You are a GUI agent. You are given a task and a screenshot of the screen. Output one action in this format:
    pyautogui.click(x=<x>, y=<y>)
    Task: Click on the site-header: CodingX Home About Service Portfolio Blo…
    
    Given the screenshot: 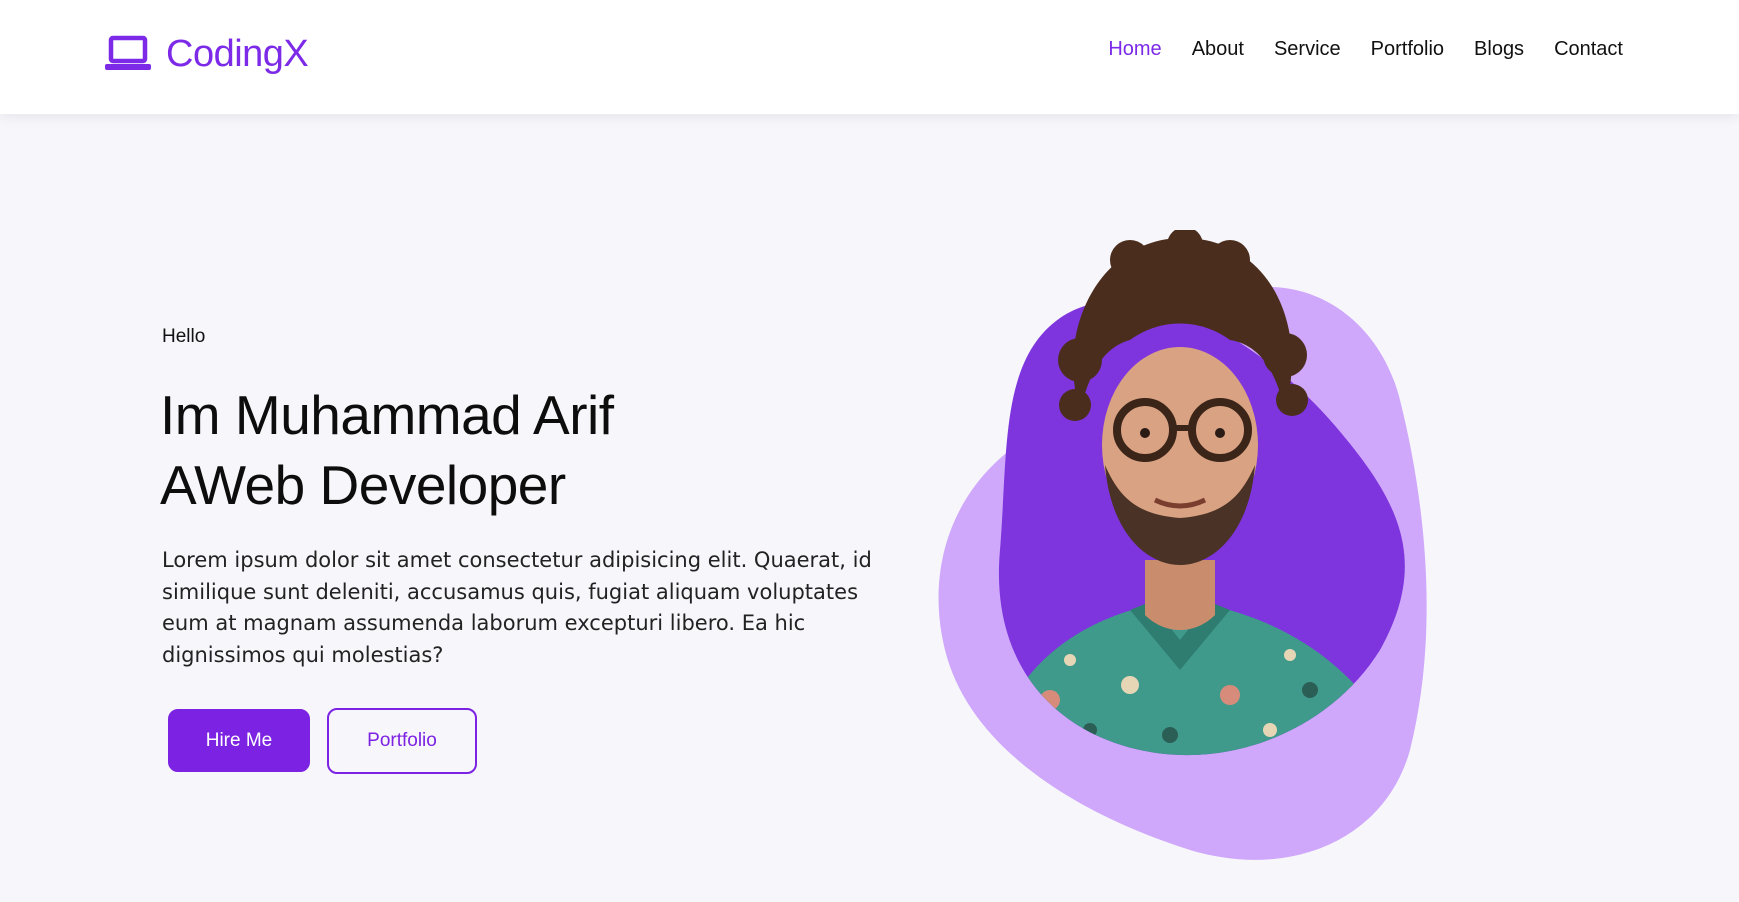 What is the action you would take?
    pyautogui.click(x=869, y=57)
    